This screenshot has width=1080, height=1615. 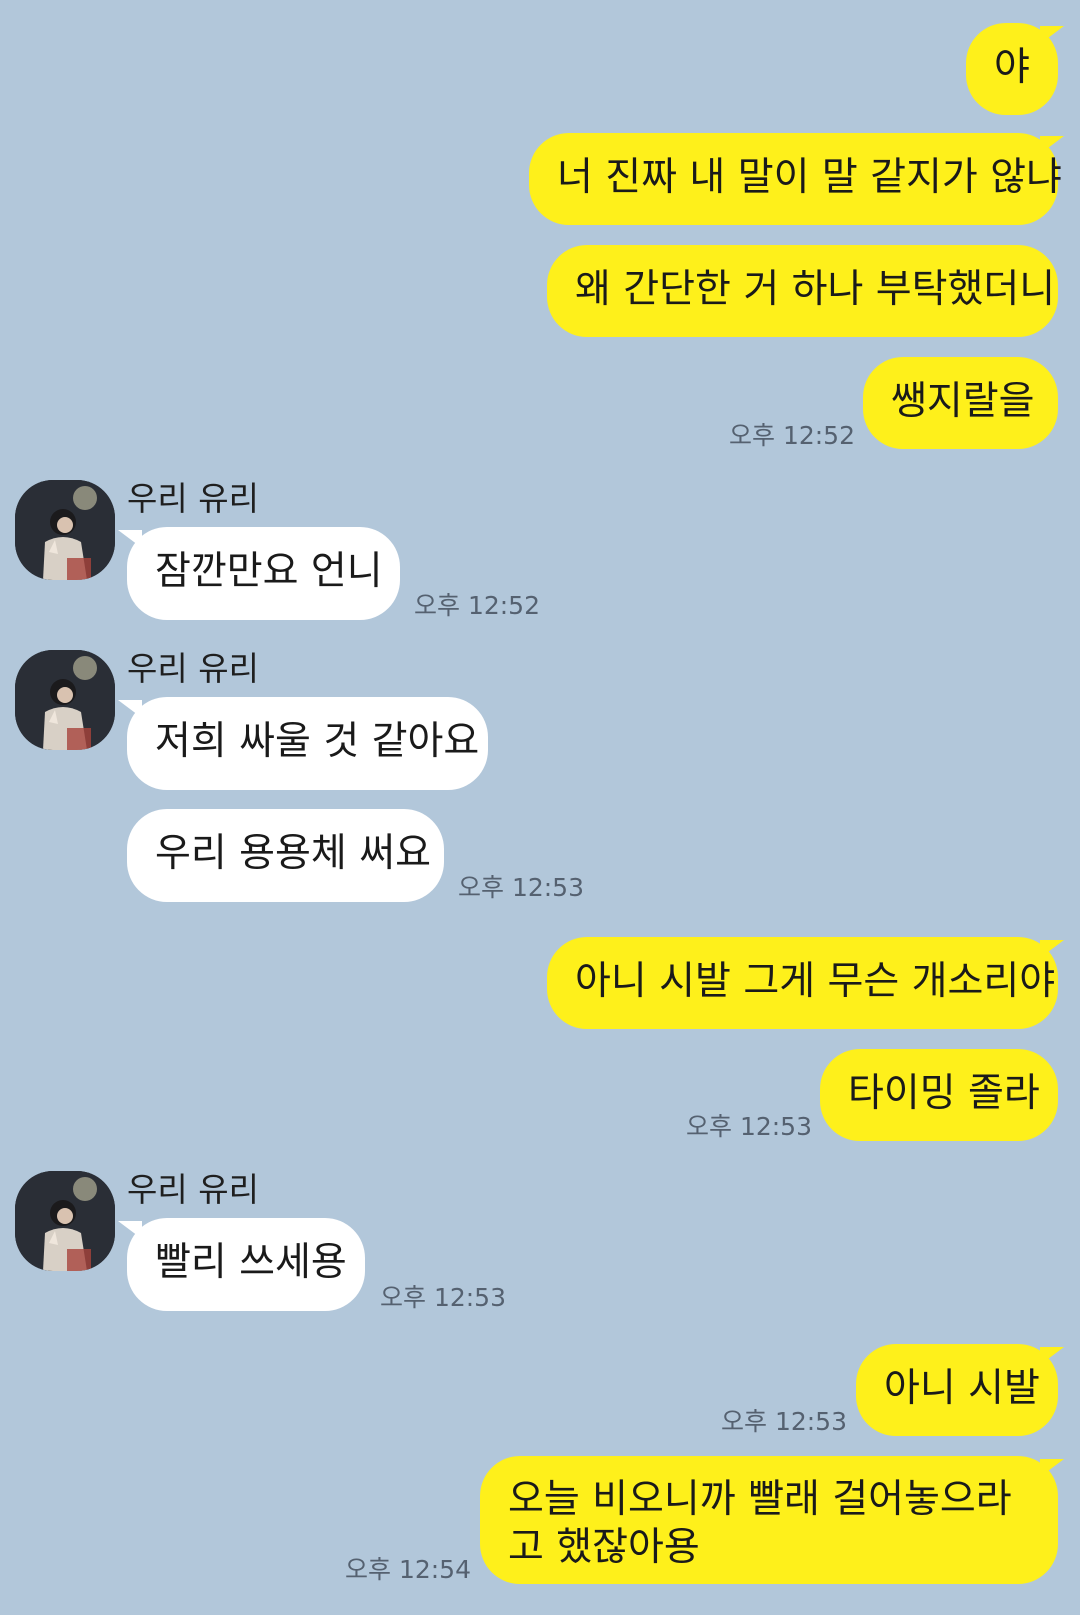 I want to click on their-message-bubble: 우리 용용체 써요, so click(x=285, y=855).